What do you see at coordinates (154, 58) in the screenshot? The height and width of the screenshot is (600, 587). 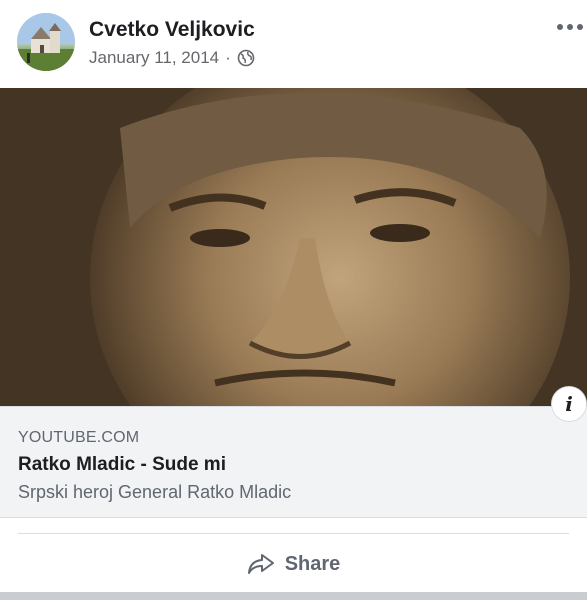 I see `post-date: January 11, 2014` at bounding box center [154, 58].